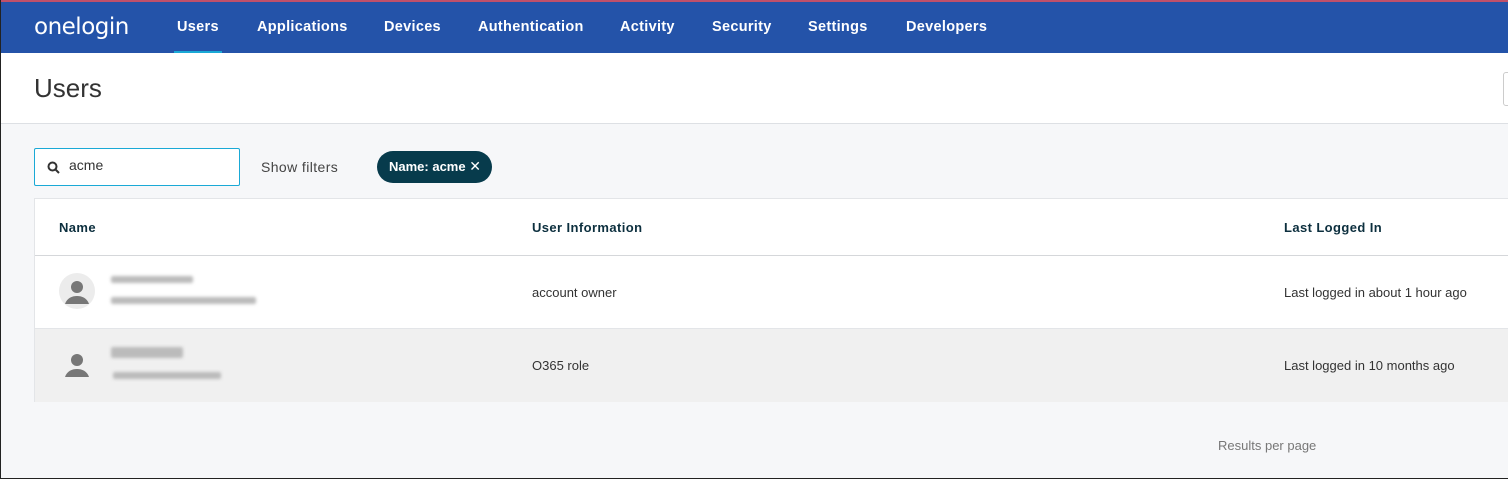 The height and width of the screenshot is (479, 1508). I want to click on user-information: O365 role, so click(561, 365).